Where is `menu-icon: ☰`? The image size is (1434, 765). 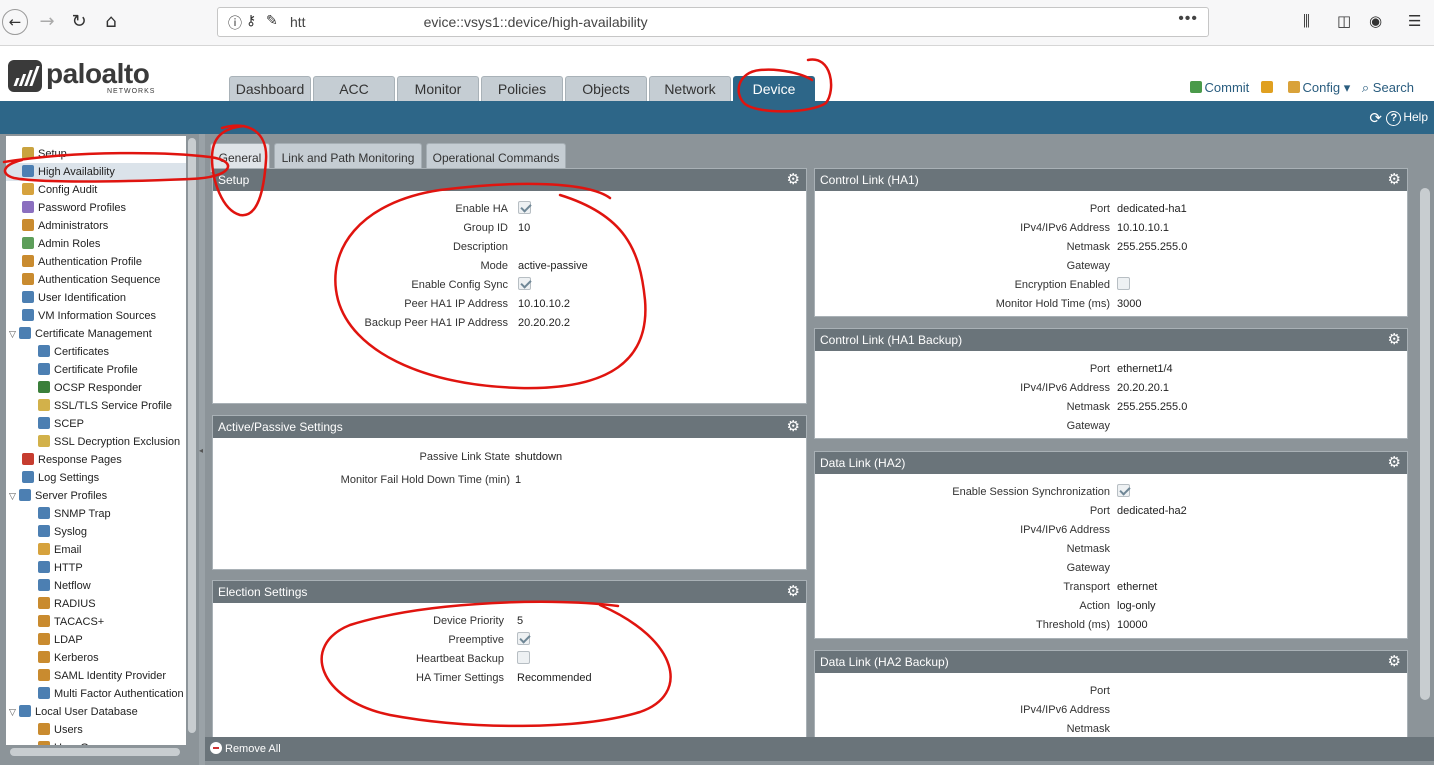 menu-icon: ☰ is located at coordinates (1414, 21).